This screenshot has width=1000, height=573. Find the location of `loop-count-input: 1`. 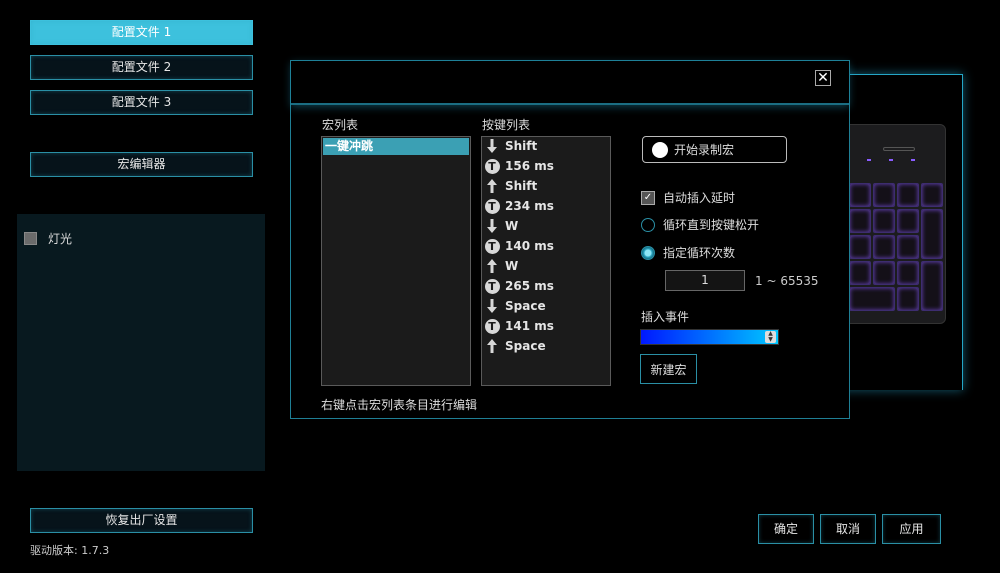

loop-count-input: 1 is located at coordinates (705, 280).